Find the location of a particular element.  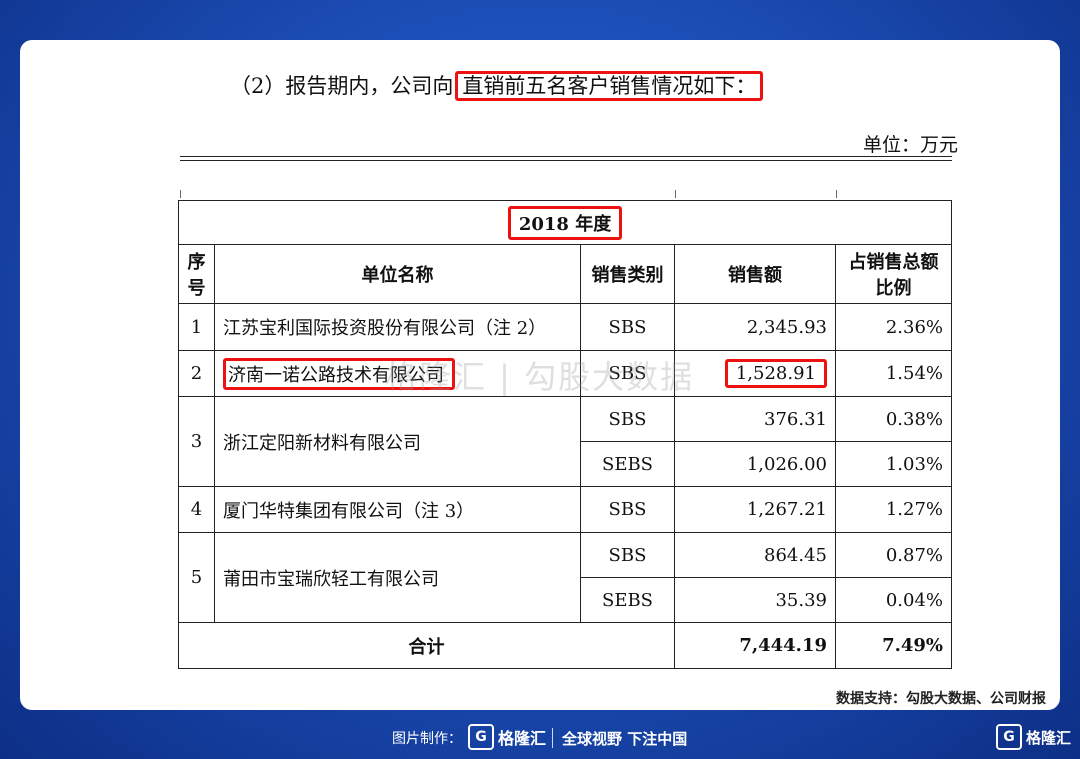

row-name-highlight: 济南一诺公路技术有限公司 is located at coordinates (339, 373).